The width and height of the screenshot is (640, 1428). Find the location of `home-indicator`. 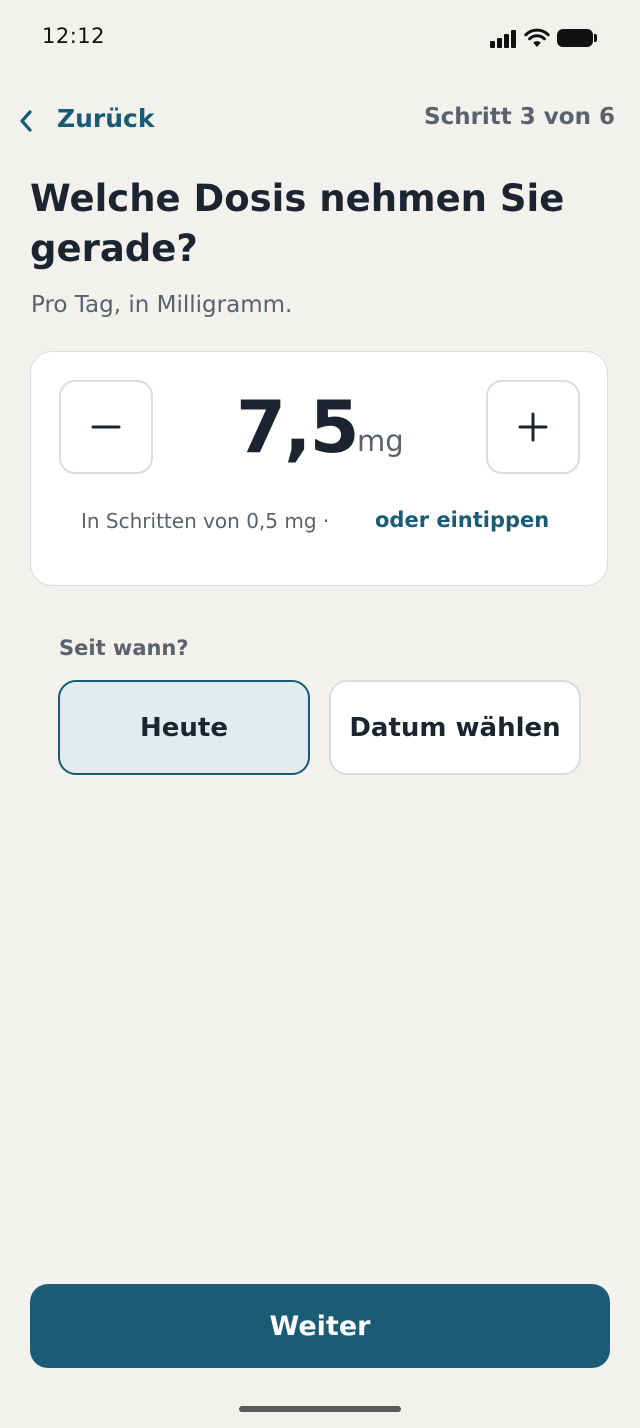

home-indicator is located at coordinates (320, 1409).